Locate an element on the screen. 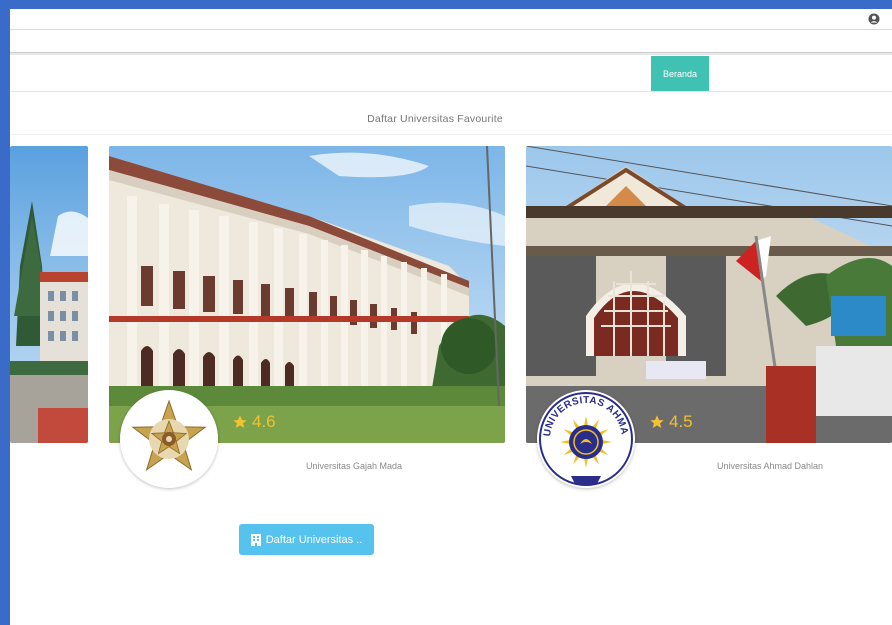 The height and width of the screenshot is (625, 892). ugm-logo is located at coordinates (169, 439).